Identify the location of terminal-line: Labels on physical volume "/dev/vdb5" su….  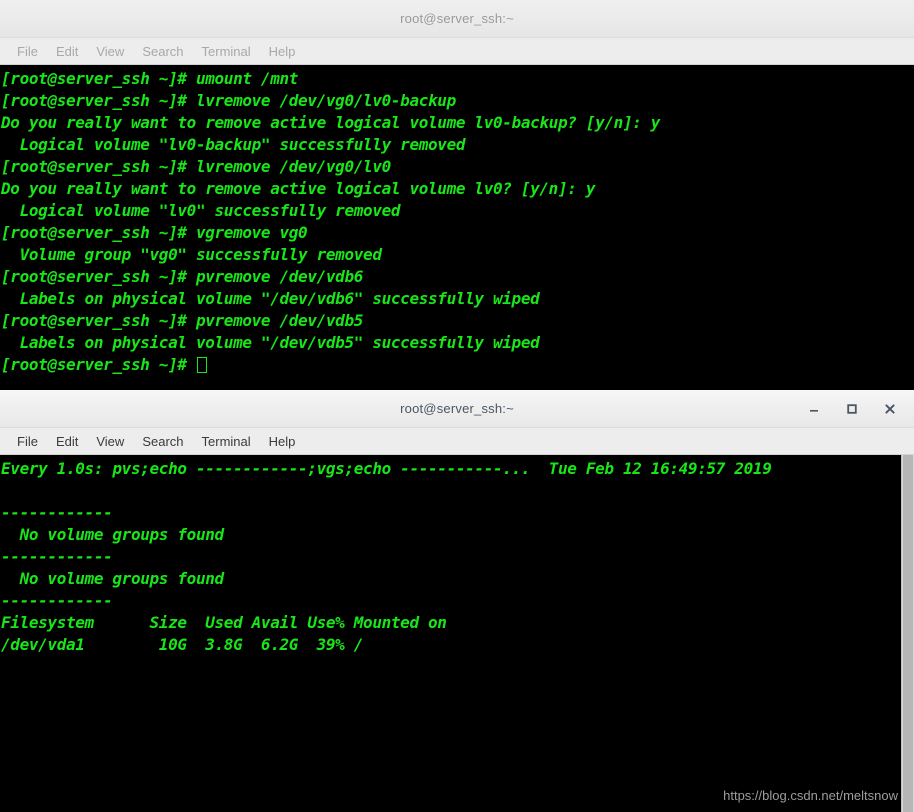
(270, 342).